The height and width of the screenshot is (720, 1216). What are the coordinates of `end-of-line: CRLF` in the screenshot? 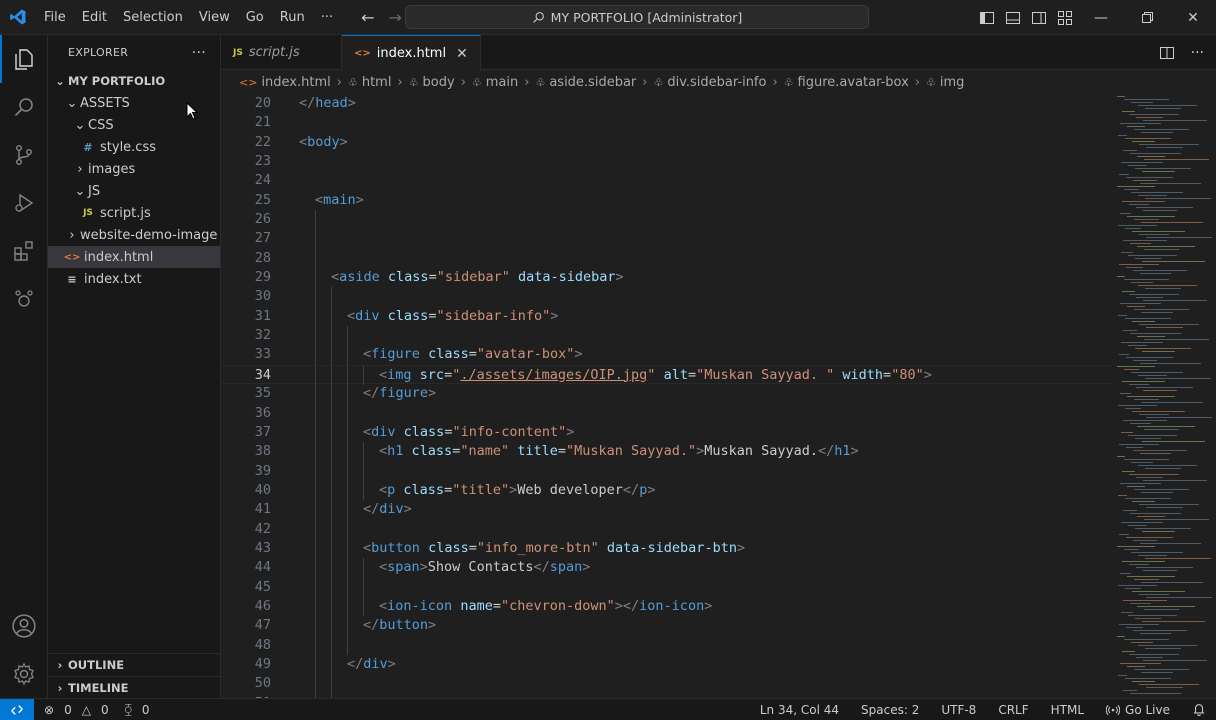 It's located at (1013, 710).